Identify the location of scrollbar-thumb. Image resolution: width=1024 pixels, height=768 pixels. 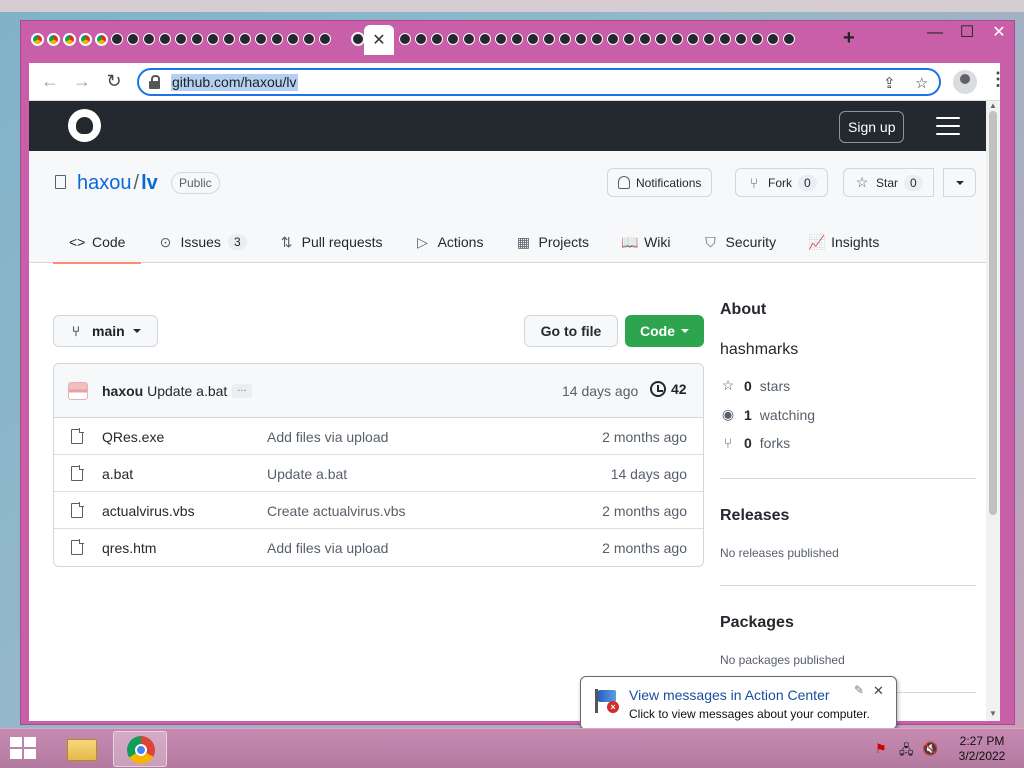
(993, 313).